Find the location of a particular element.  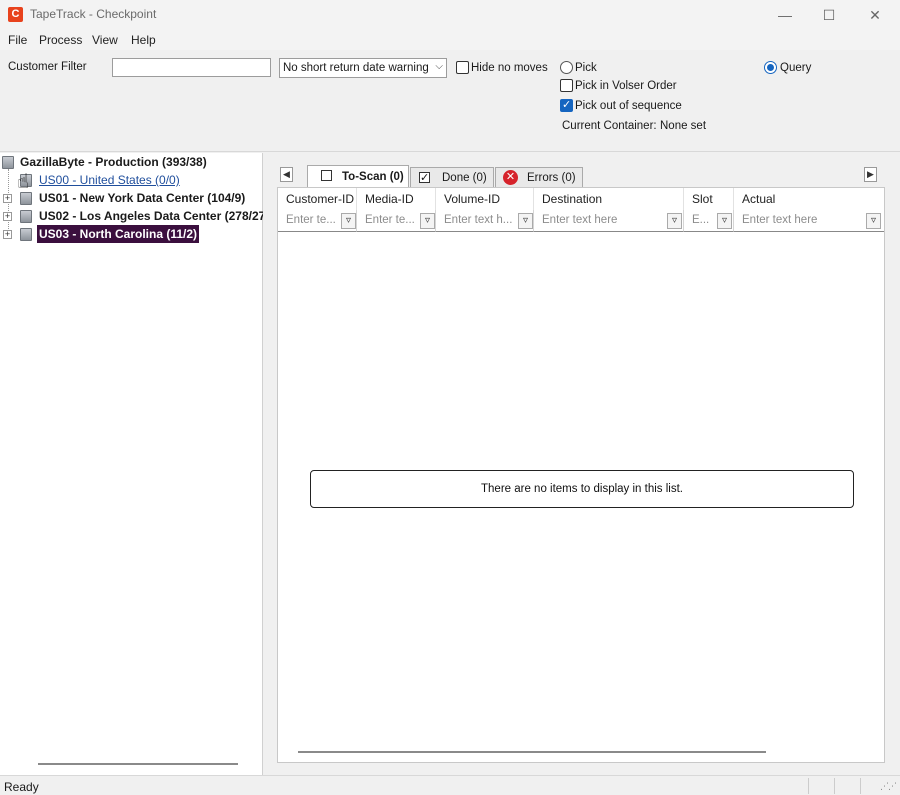

tab-label: To-Scan (0) is located at coordinates (373, 177).